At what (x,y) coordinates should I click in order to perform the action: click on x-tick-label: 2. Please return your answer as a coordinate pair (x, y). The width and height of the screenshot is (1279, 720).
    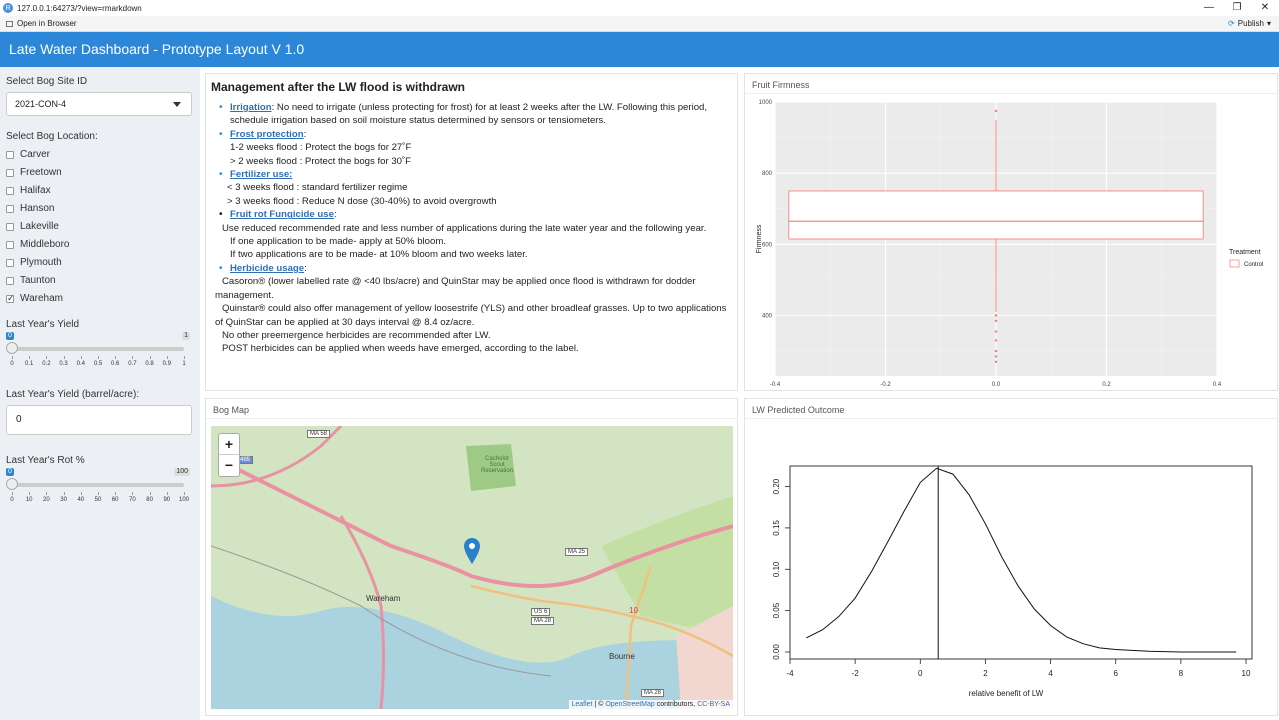
    Looking at the image, I should click on (985, 673).